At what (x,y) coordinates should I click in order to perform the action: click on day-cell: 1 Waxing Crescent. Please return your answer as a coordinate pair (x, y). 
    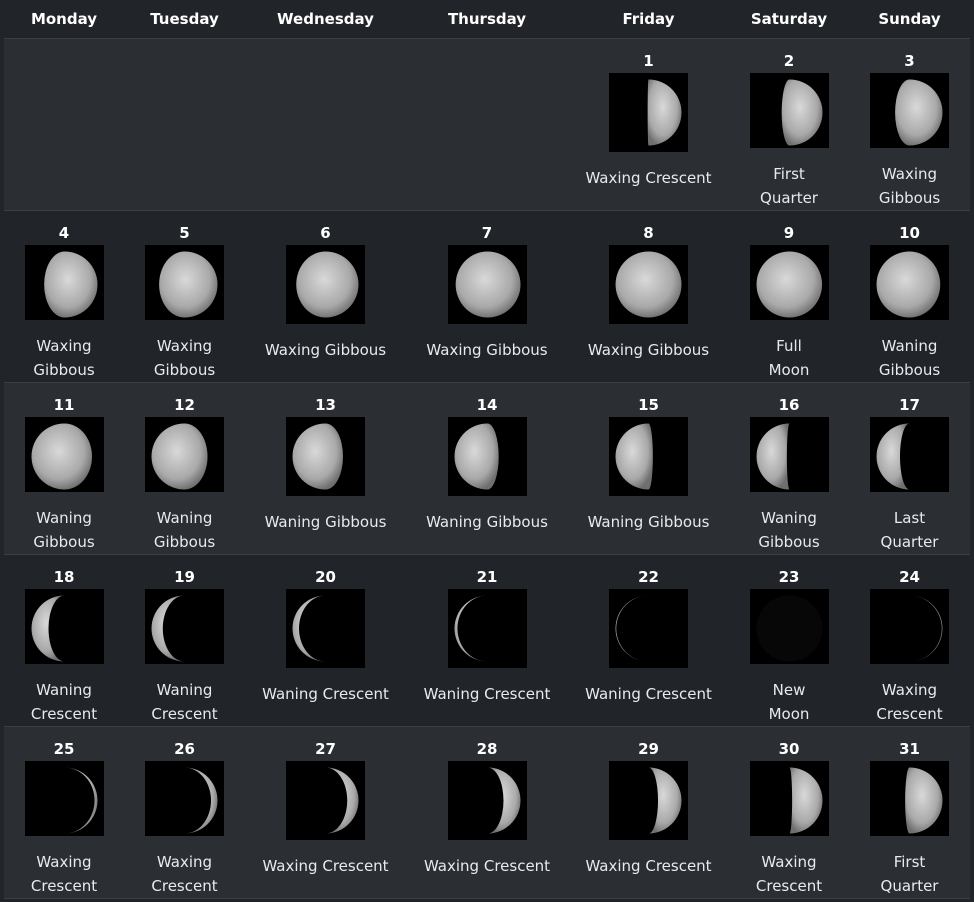
    Looking at the image, I should click on (648, 124).